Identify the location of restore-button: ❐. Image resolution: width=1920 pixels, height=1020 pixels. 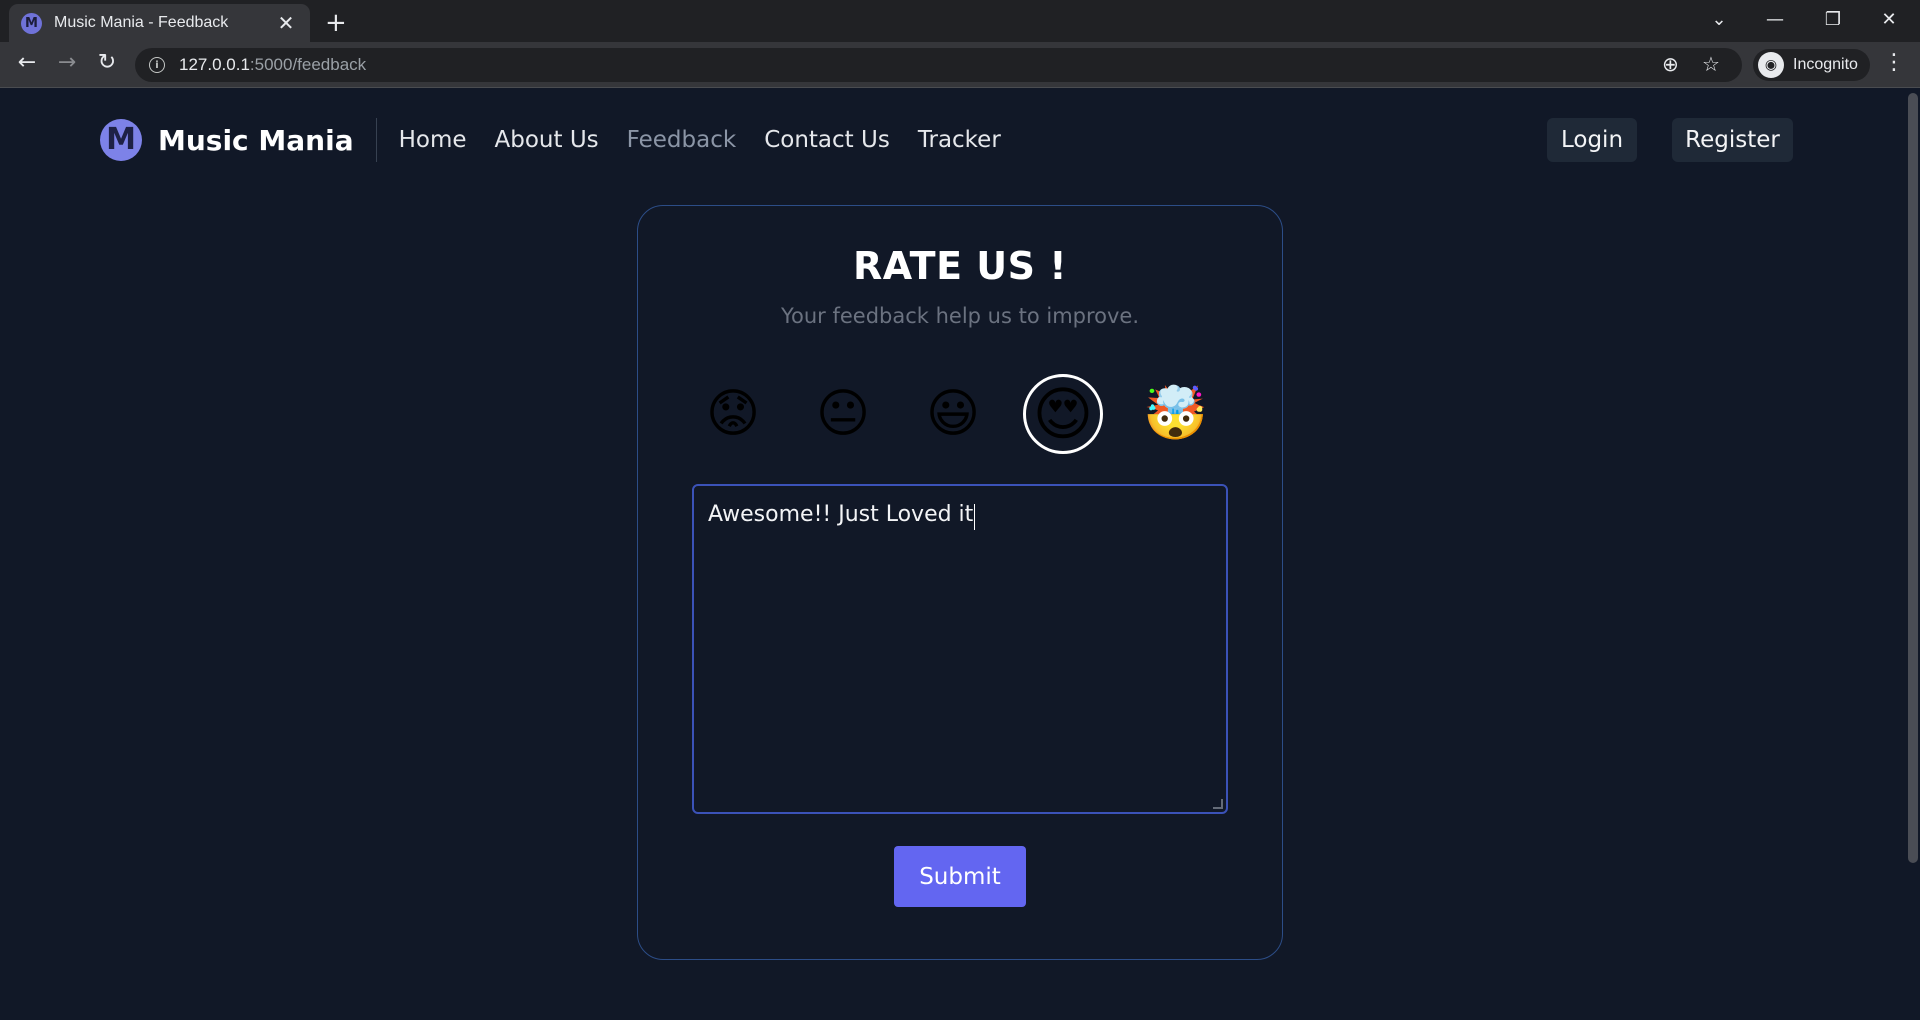
(1833, 20).